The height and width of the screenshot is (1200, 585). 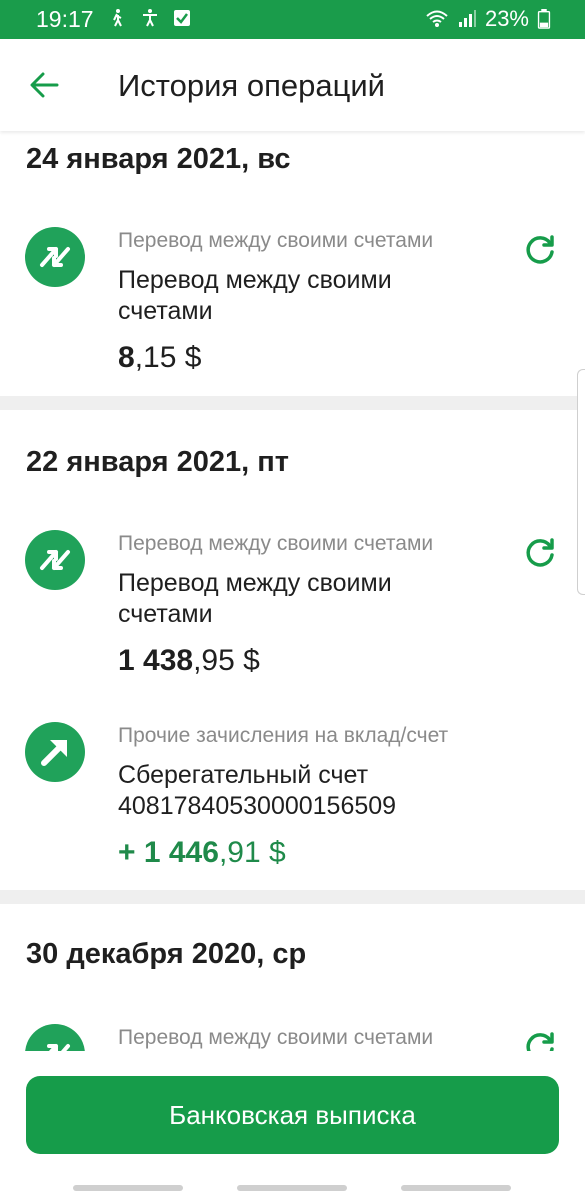 What do you see at coordinates (437, 18) in the screenshot?
I see `wifi-icon` at bounding box center [437, 18].